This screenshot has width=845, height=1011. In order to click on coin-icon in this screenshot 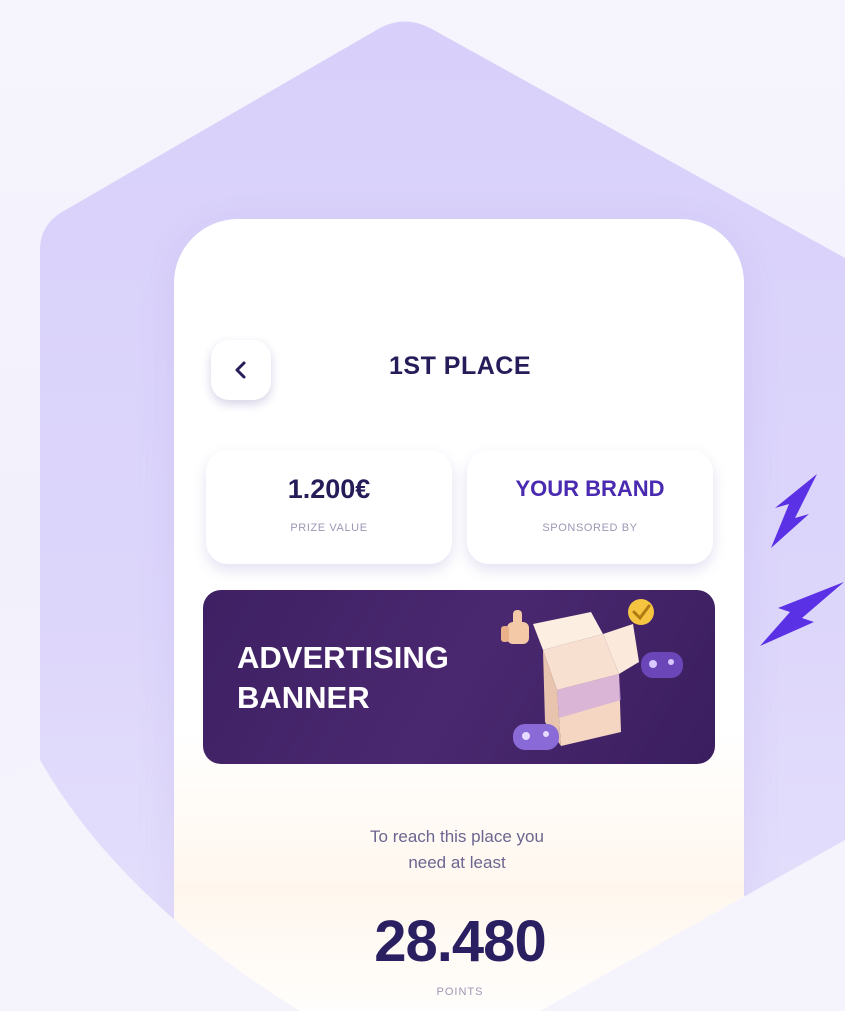, I will do `click(641, 612)`.